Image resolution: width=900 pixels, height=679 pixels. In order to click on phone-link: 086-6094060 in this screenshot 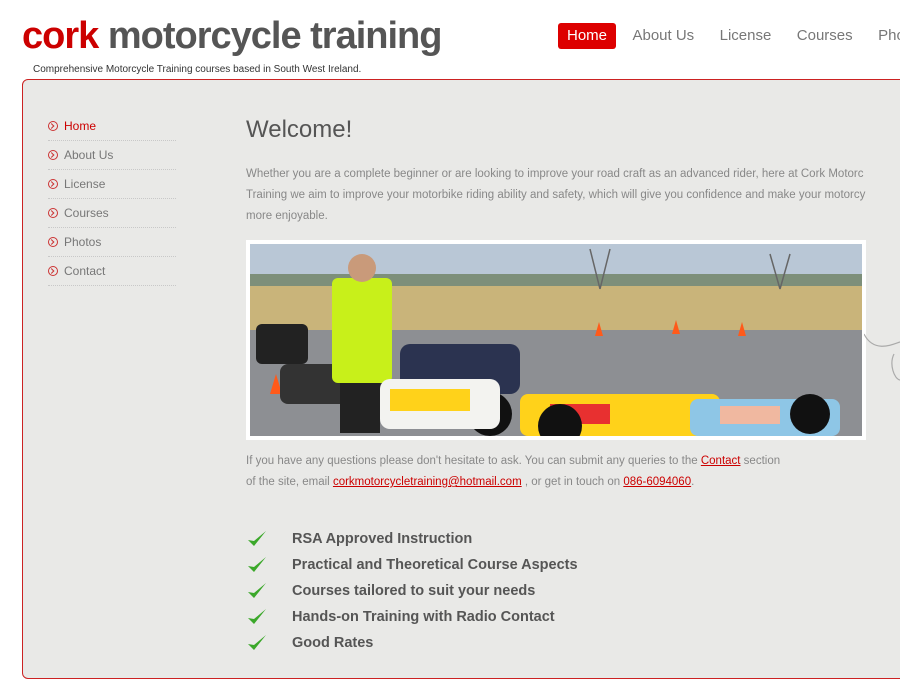, I will do `click(657, 482)`.